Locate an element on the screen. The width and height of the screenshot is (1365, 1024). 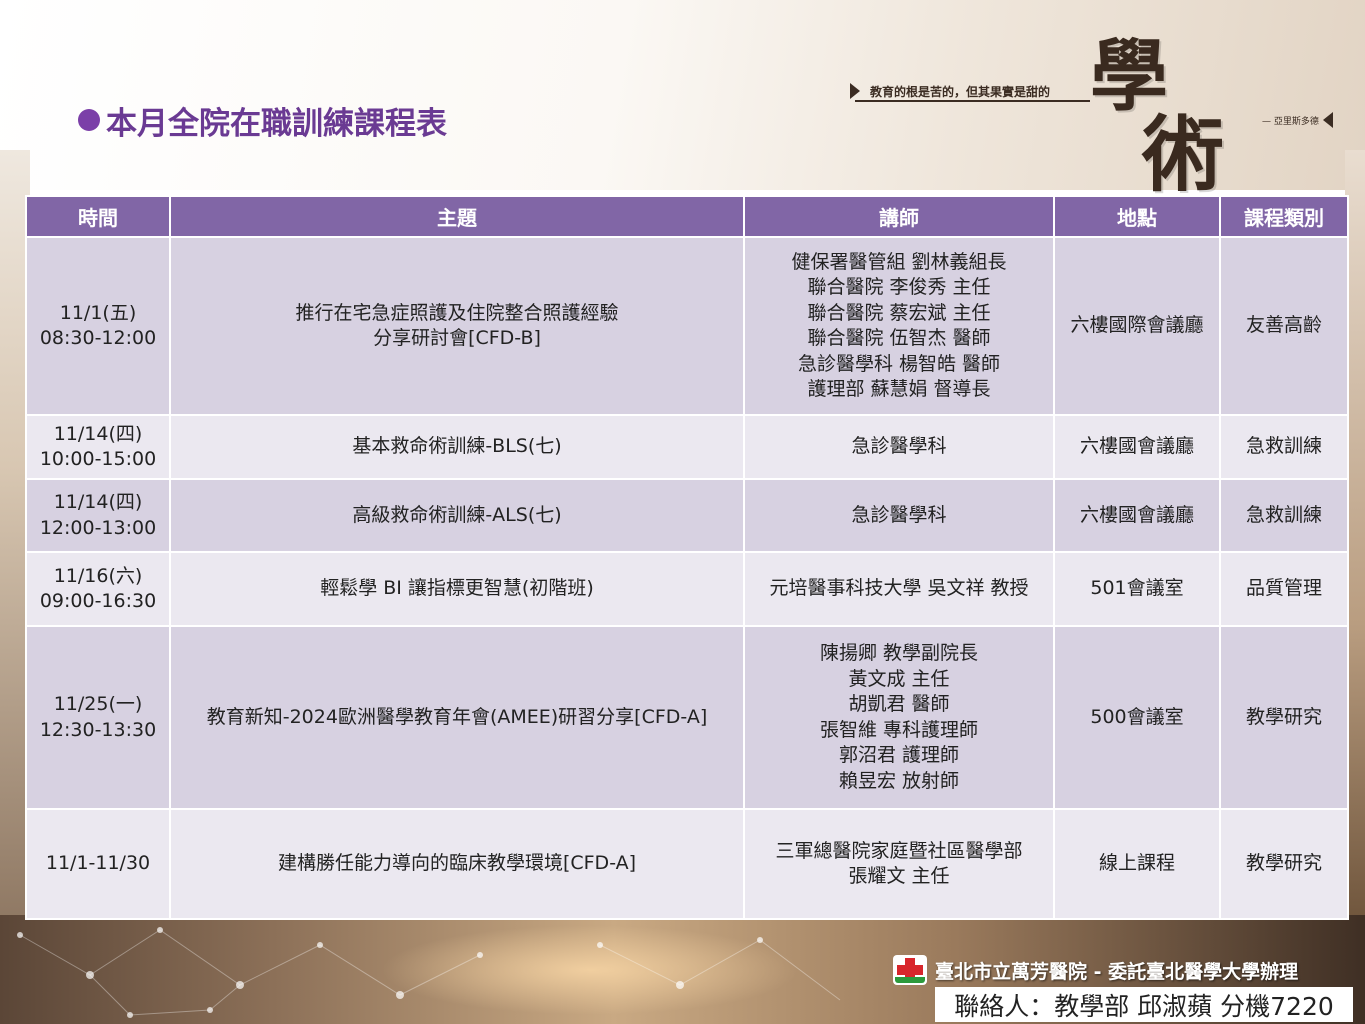
cell-topic: 高級救命術訓練-ALS(七) is located at coordinates (457, 515).